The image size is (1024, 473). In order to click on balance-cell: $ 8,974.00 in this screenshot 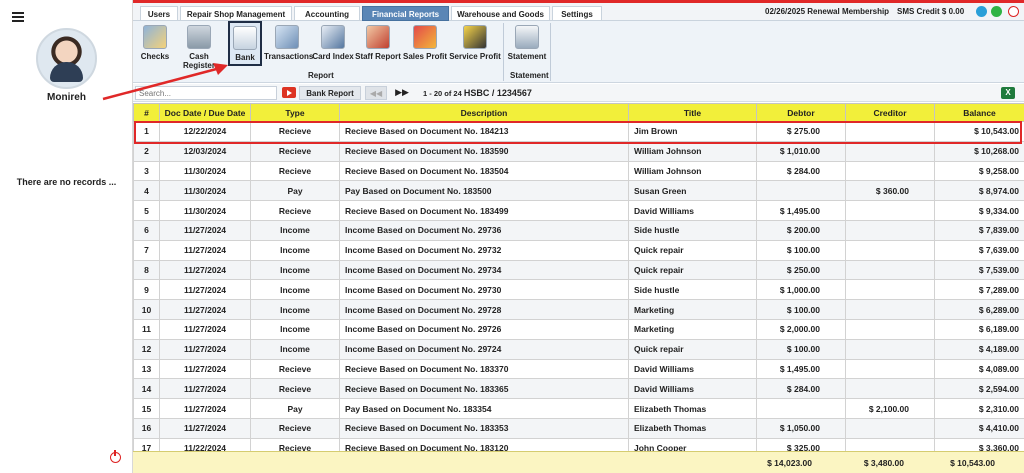, I will do `click(979, 191)`.